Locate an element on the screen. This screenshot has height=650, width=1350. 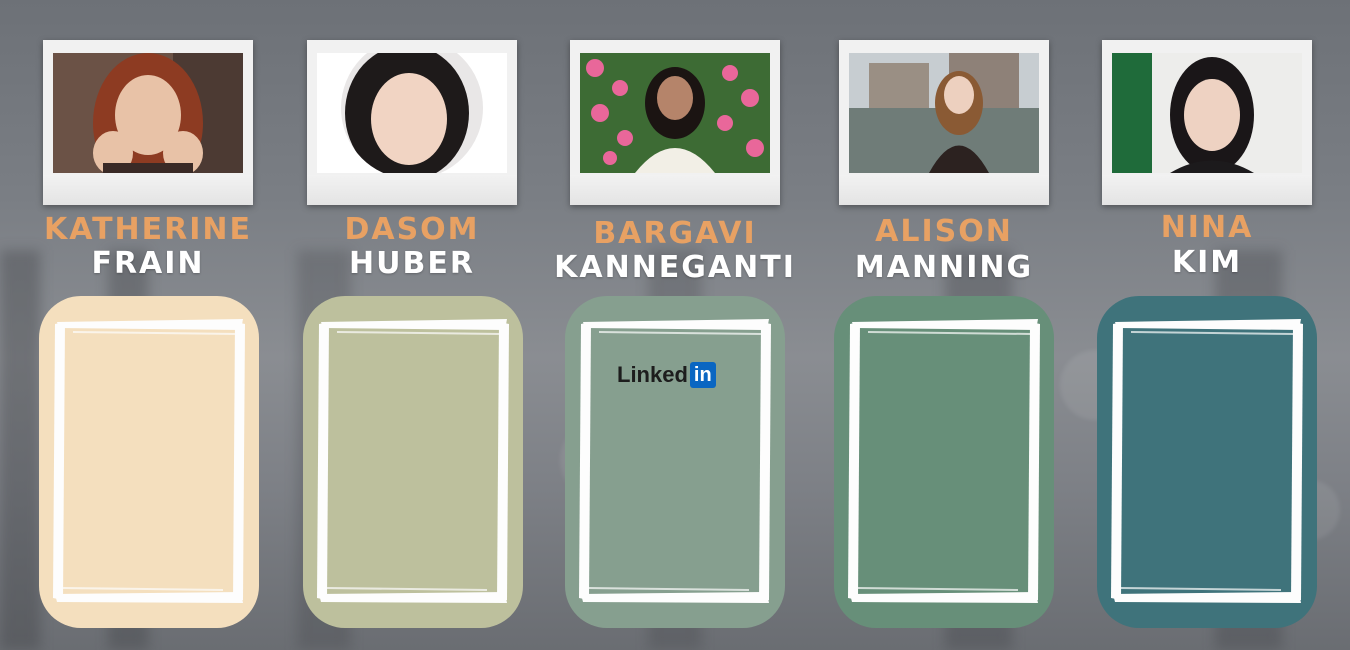
linkedin-in-badge-icon: in is located at coordinates (702, 375).